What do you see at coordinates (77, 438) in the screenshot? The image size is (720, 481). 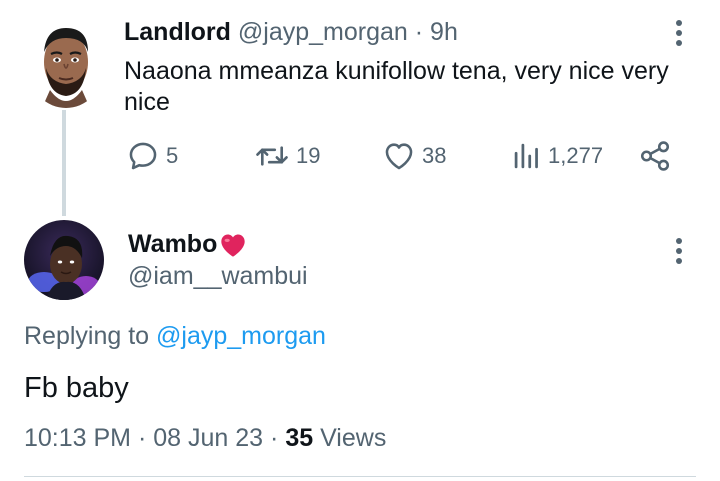 I see `reply-time: 10:13 PM` at bounding box center [77, 438].